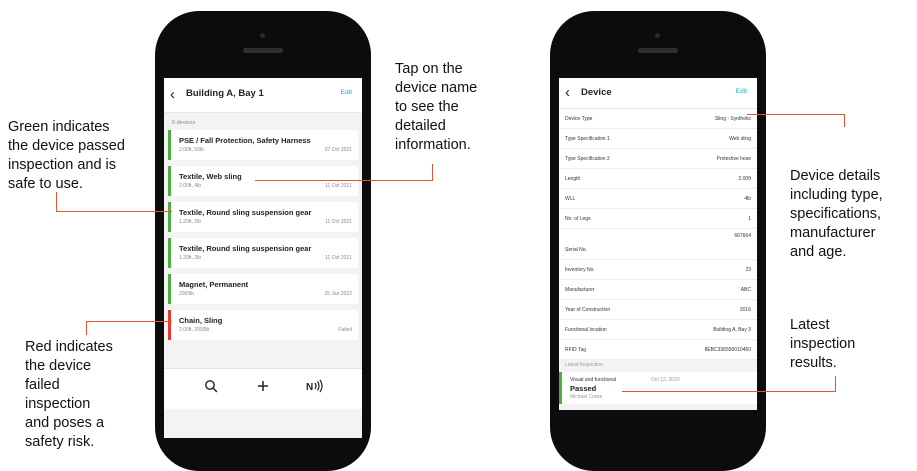 The width and height of the screenshot is (917, 471). I want to click on annotation-latest: Latest inspection results., so click(822, 344).